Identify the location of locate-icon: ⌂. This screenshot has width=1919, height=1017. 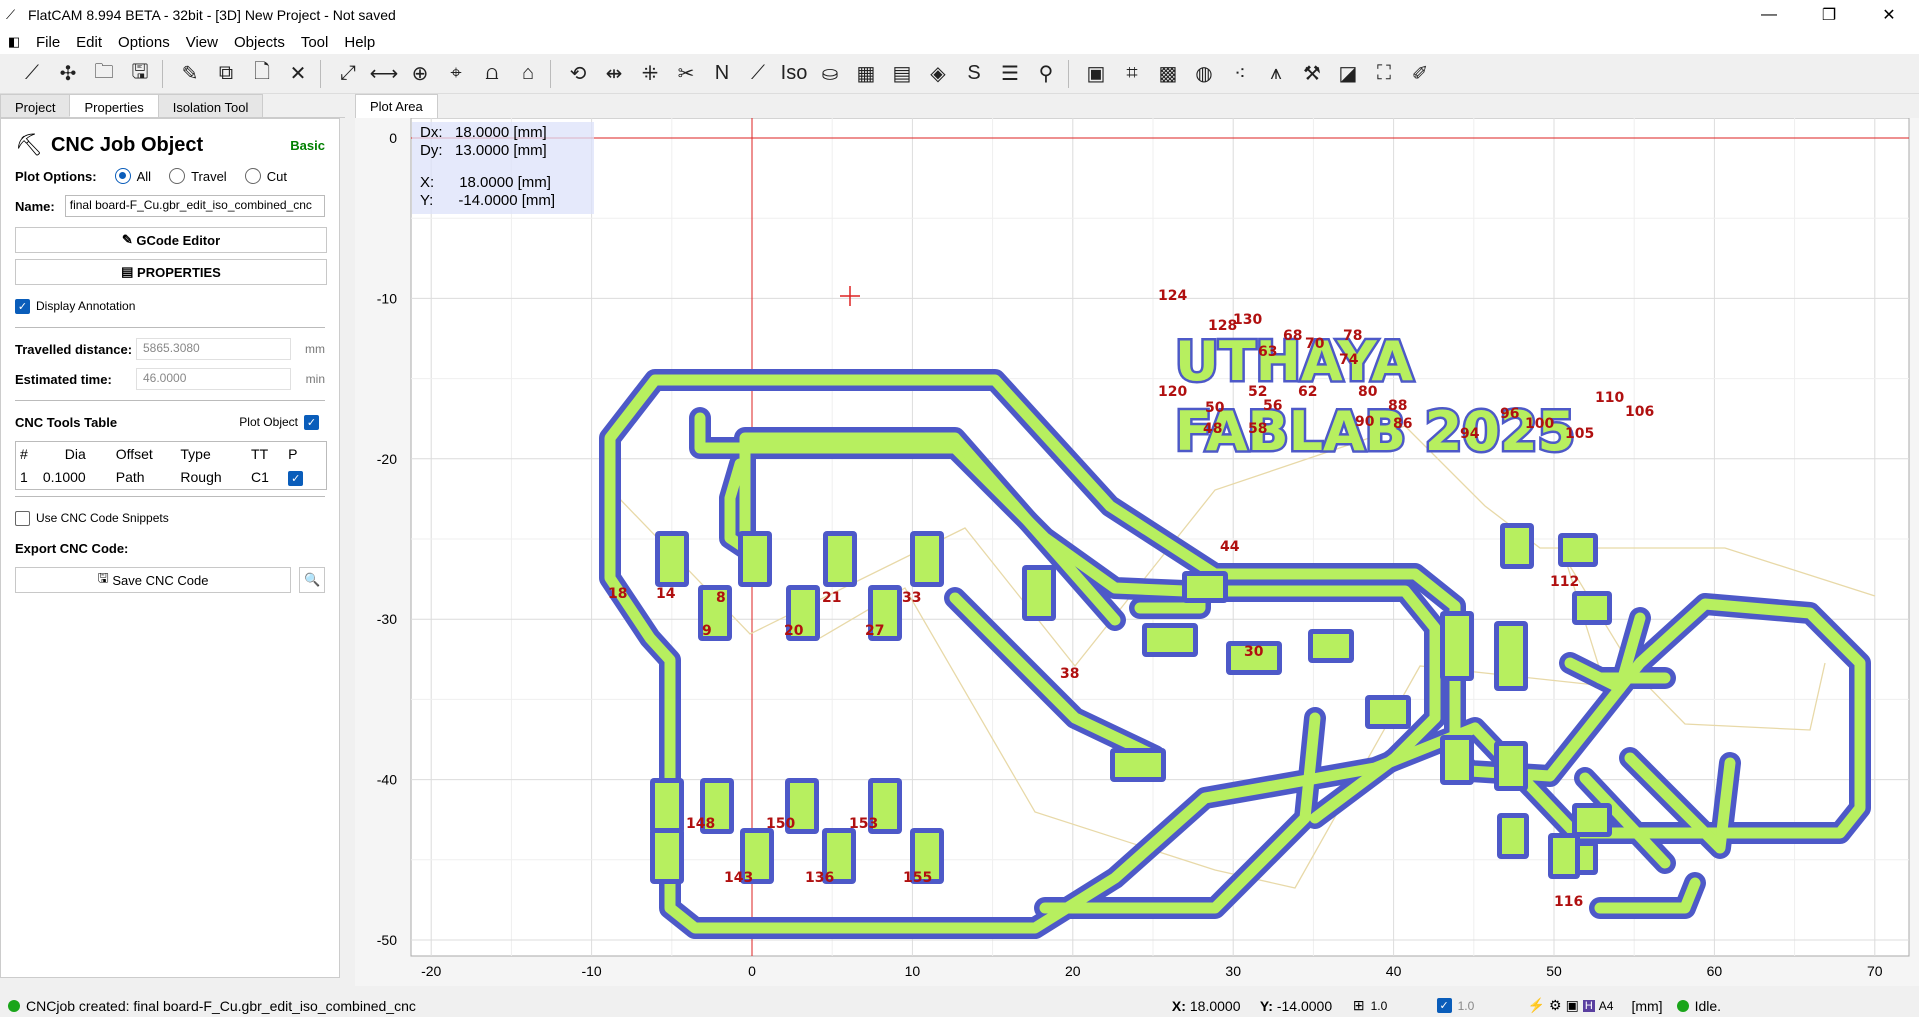
(528, 74).